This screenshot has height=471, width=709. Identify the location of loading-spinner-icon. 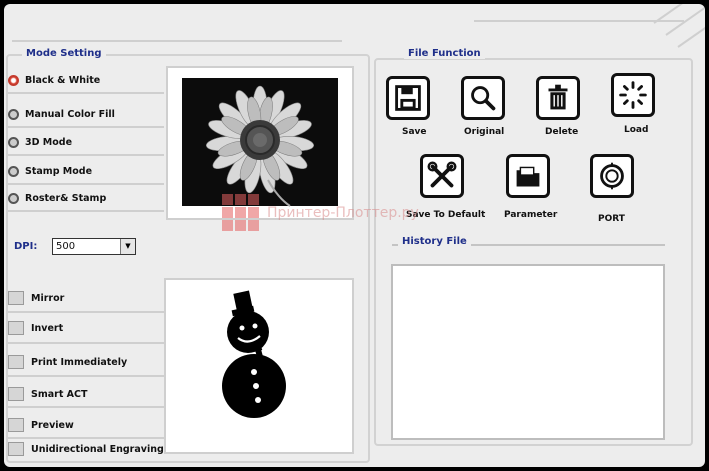
(633, 95).